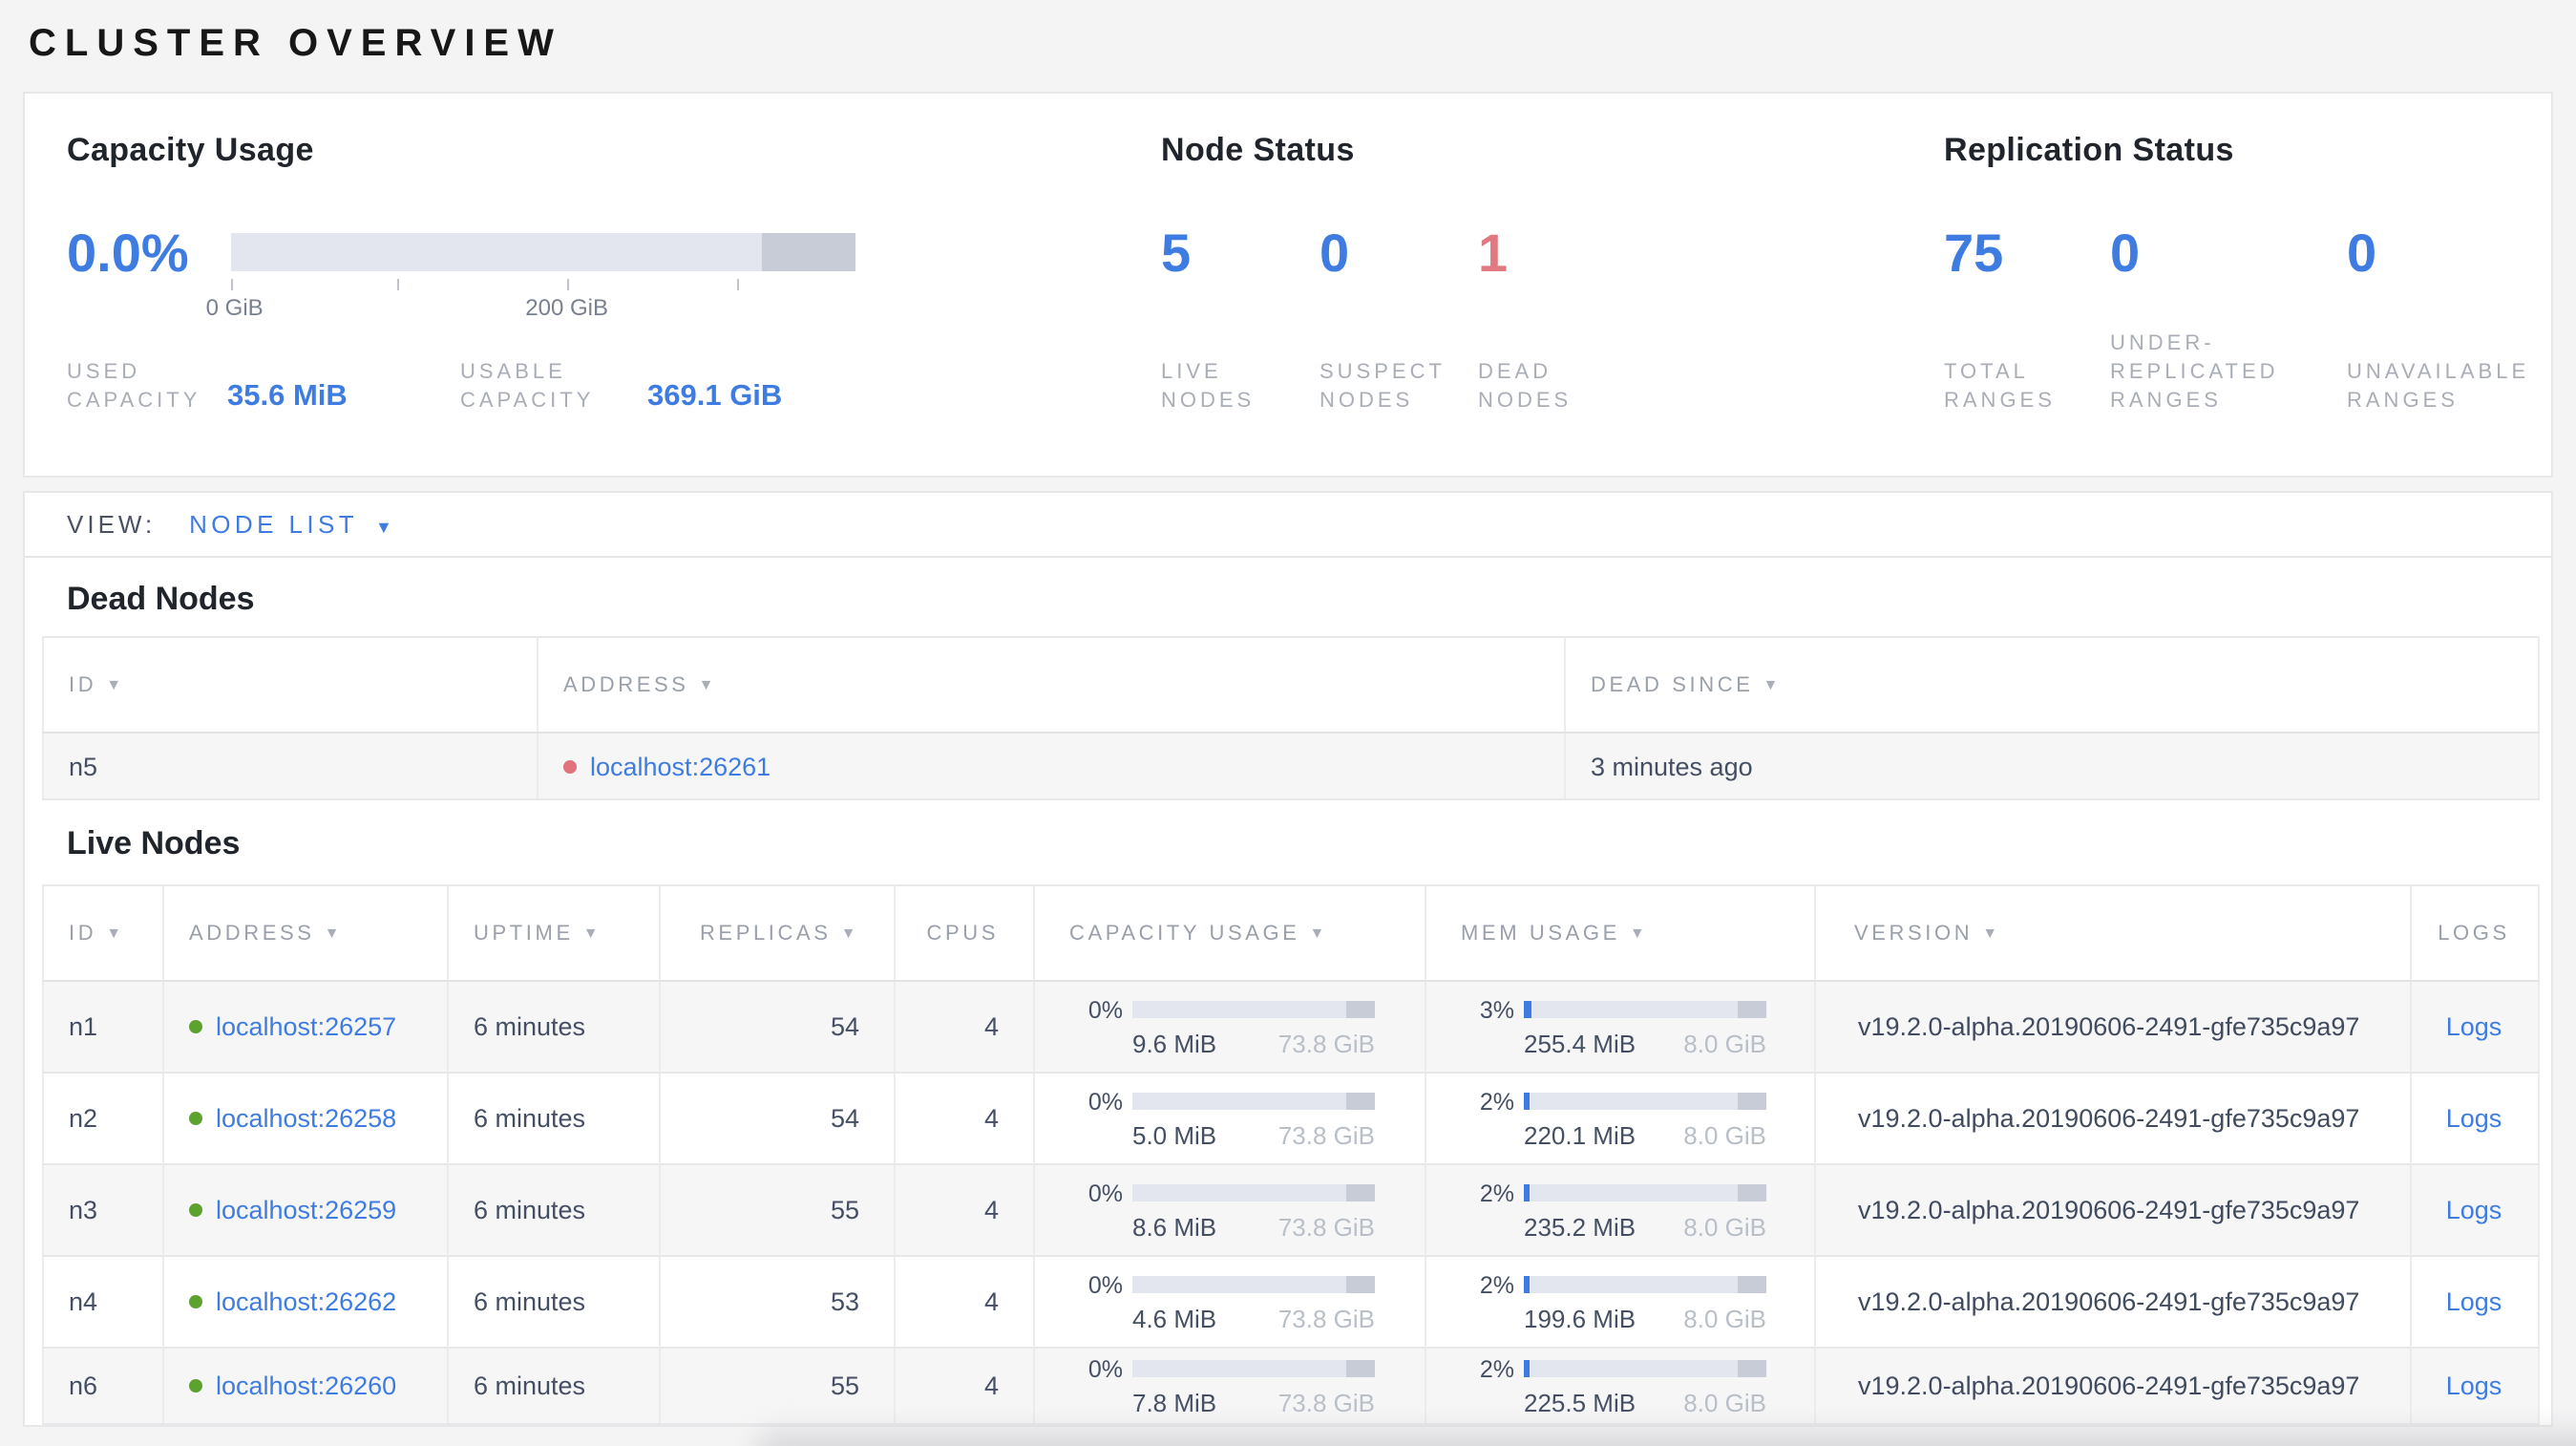 This screenshot has width=2576, height=1446. What do you see at coordinates (1383, 387) in the screenshot?
I see `suspect-nodes-label: SUSPECT NODES` at bounding box center [1383, 387].